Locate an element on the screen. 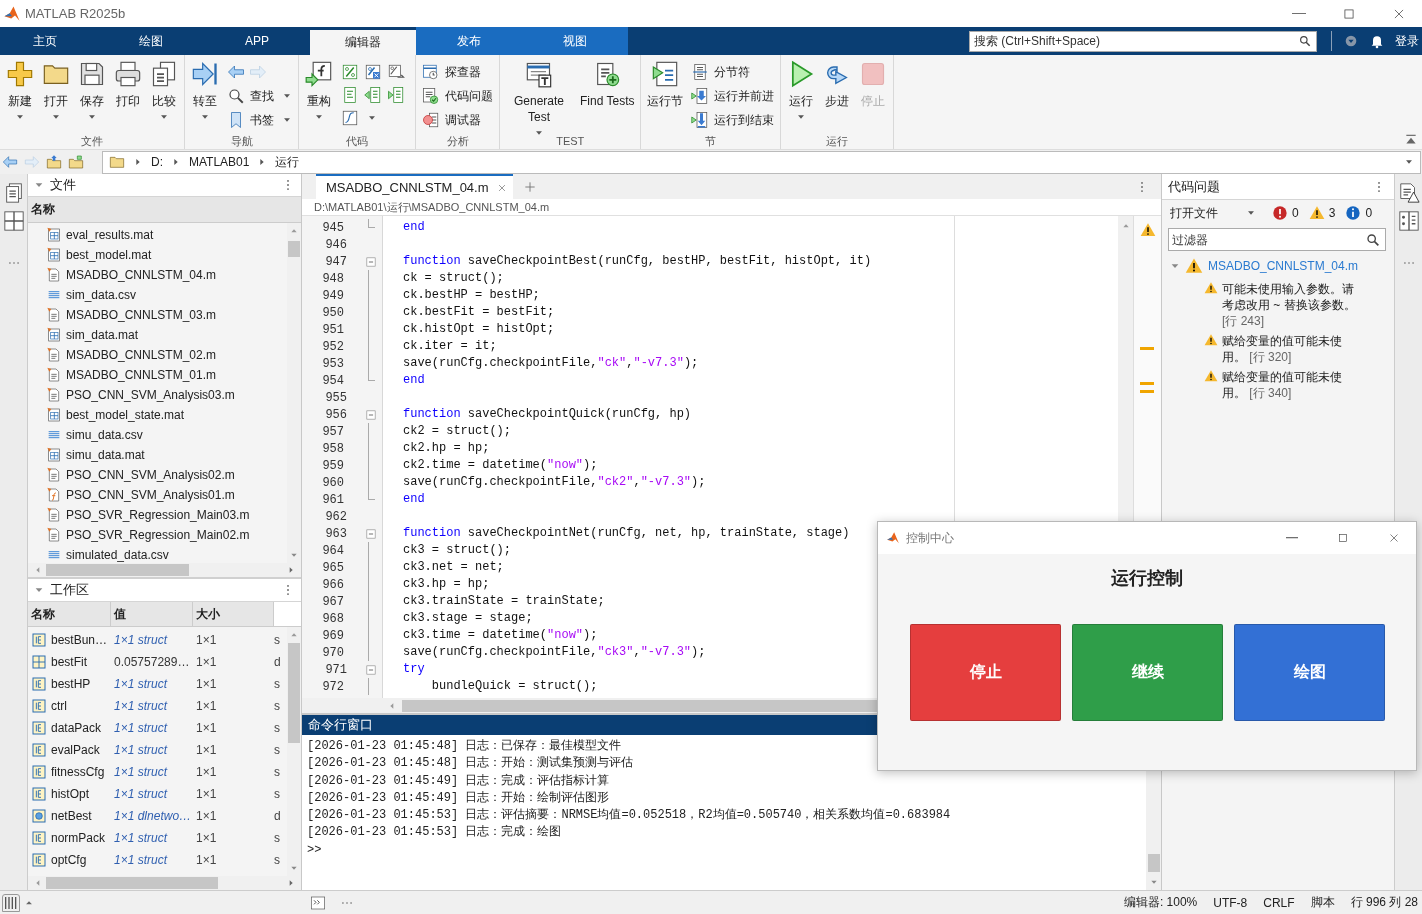 This screenshot has height=914, width=1422. scope-dropdown: 打开文件 is located at coordinates (1213, 213).